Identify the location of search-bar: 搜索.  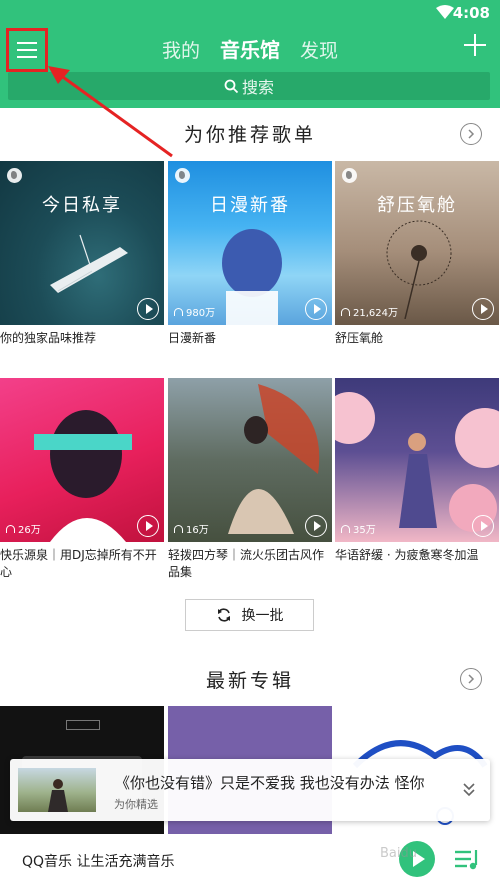
(249, 86).